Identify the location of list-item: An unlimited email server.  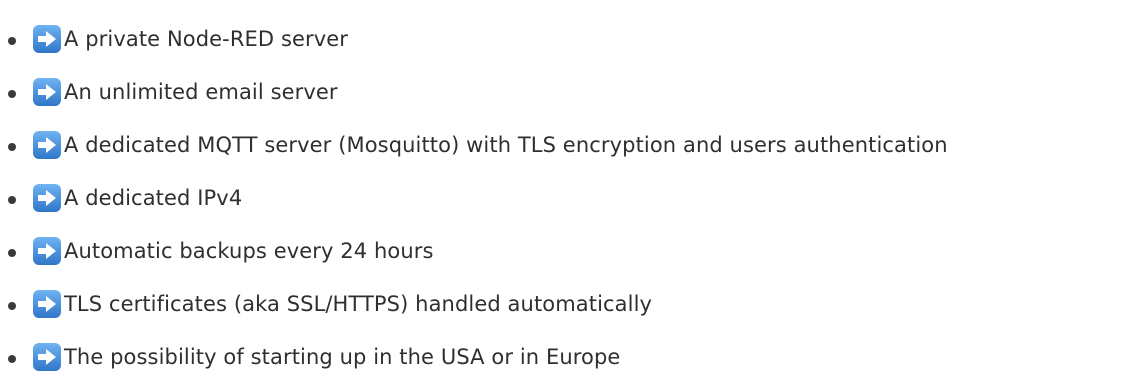
(564, 91).